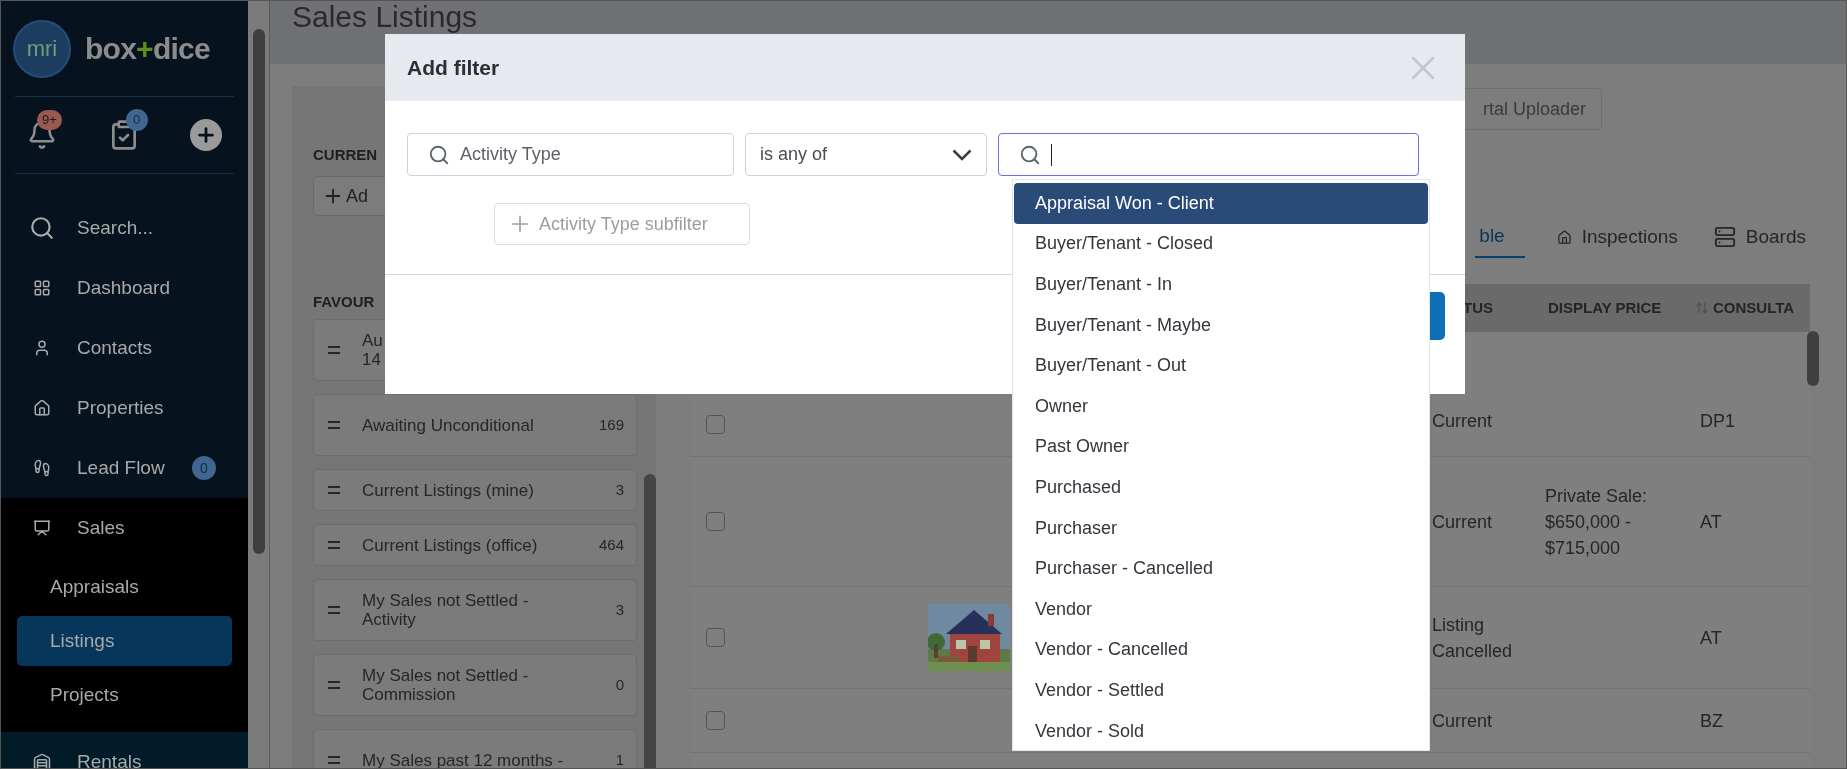 The width and height of the screenshot is (1847, 769). I want to click on field-selector: Activity Type, so click(570, 154).